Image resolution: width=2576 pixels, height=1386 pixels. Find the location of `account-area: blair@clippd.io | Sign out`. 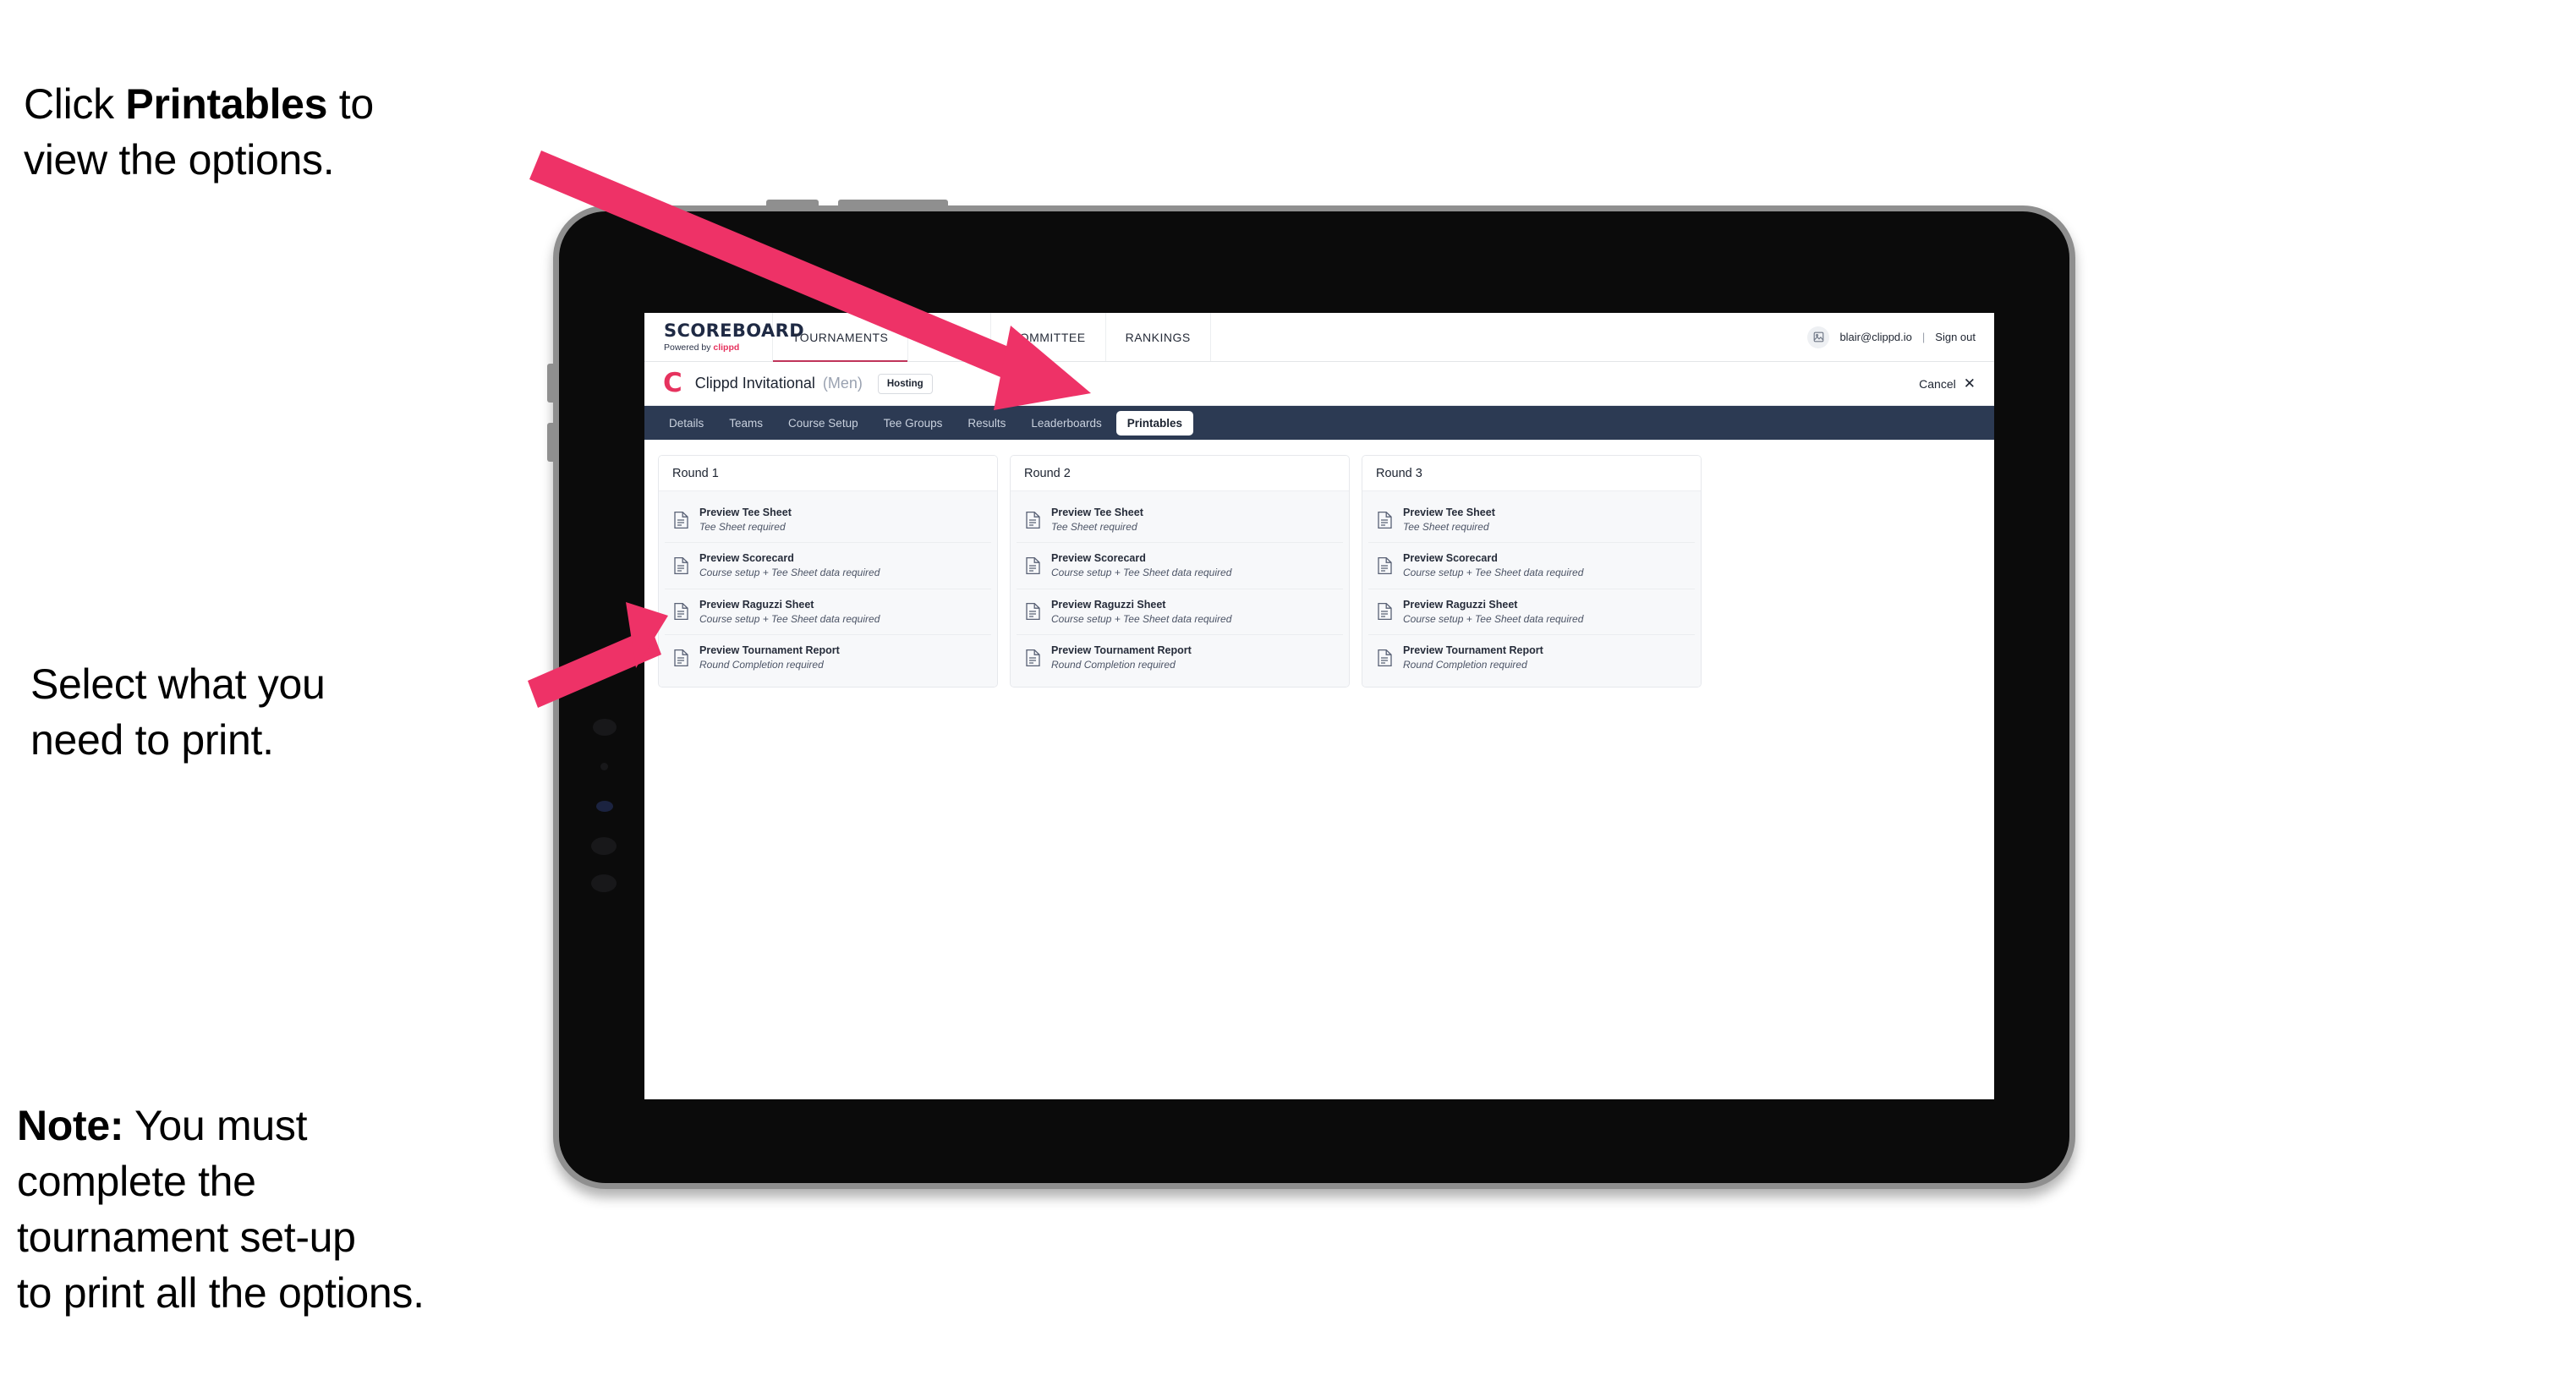

account-area: blair@clippd.io | Sign out is located at coordinates (1900, 337).